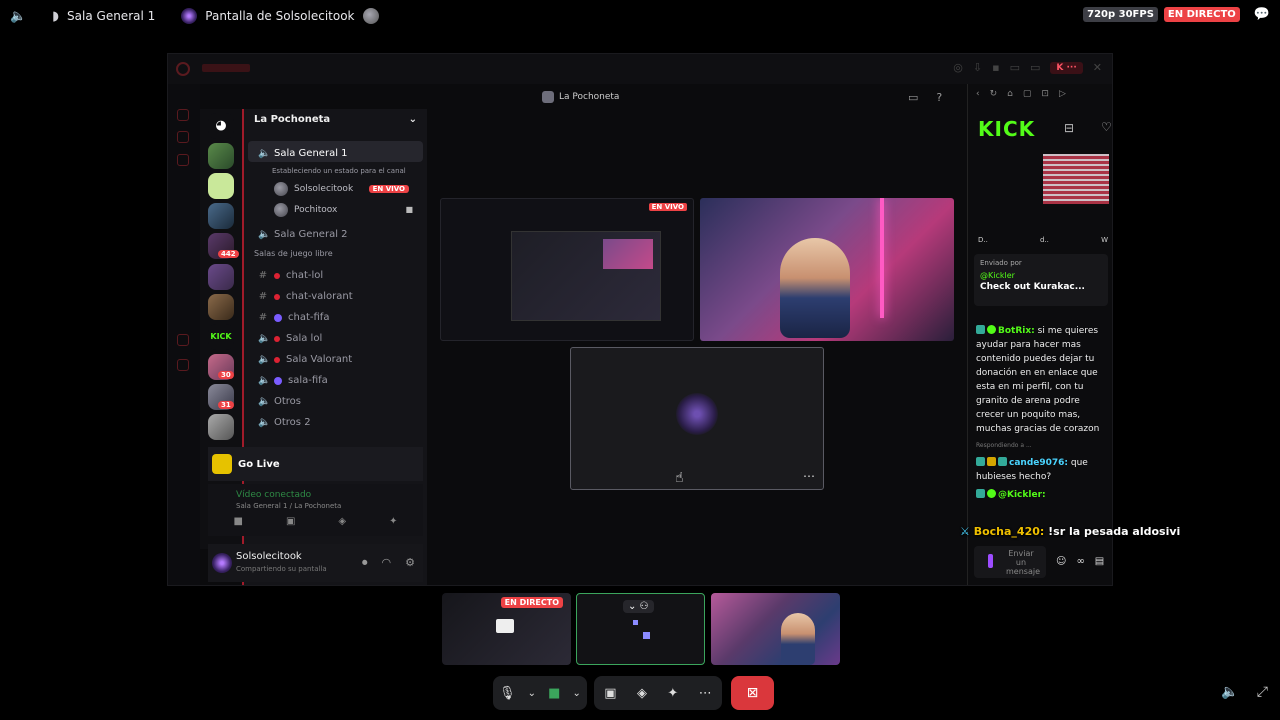 The image size is (1280, 720). What do you see at coordinates (1062, 94) in the screenshot?
I see `send-icon: ▷` at bounding box center [1062, 94].